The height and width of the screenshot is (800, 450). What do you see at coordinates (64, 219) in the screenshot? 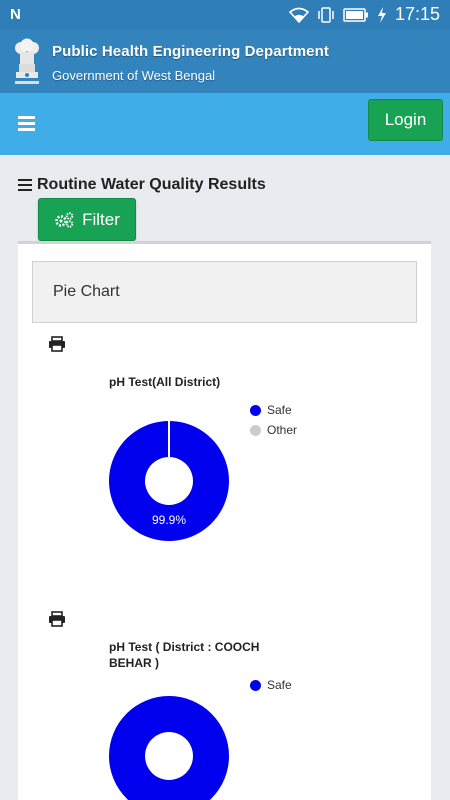
I see `cogs-icon` at bounding box center [64, 219].